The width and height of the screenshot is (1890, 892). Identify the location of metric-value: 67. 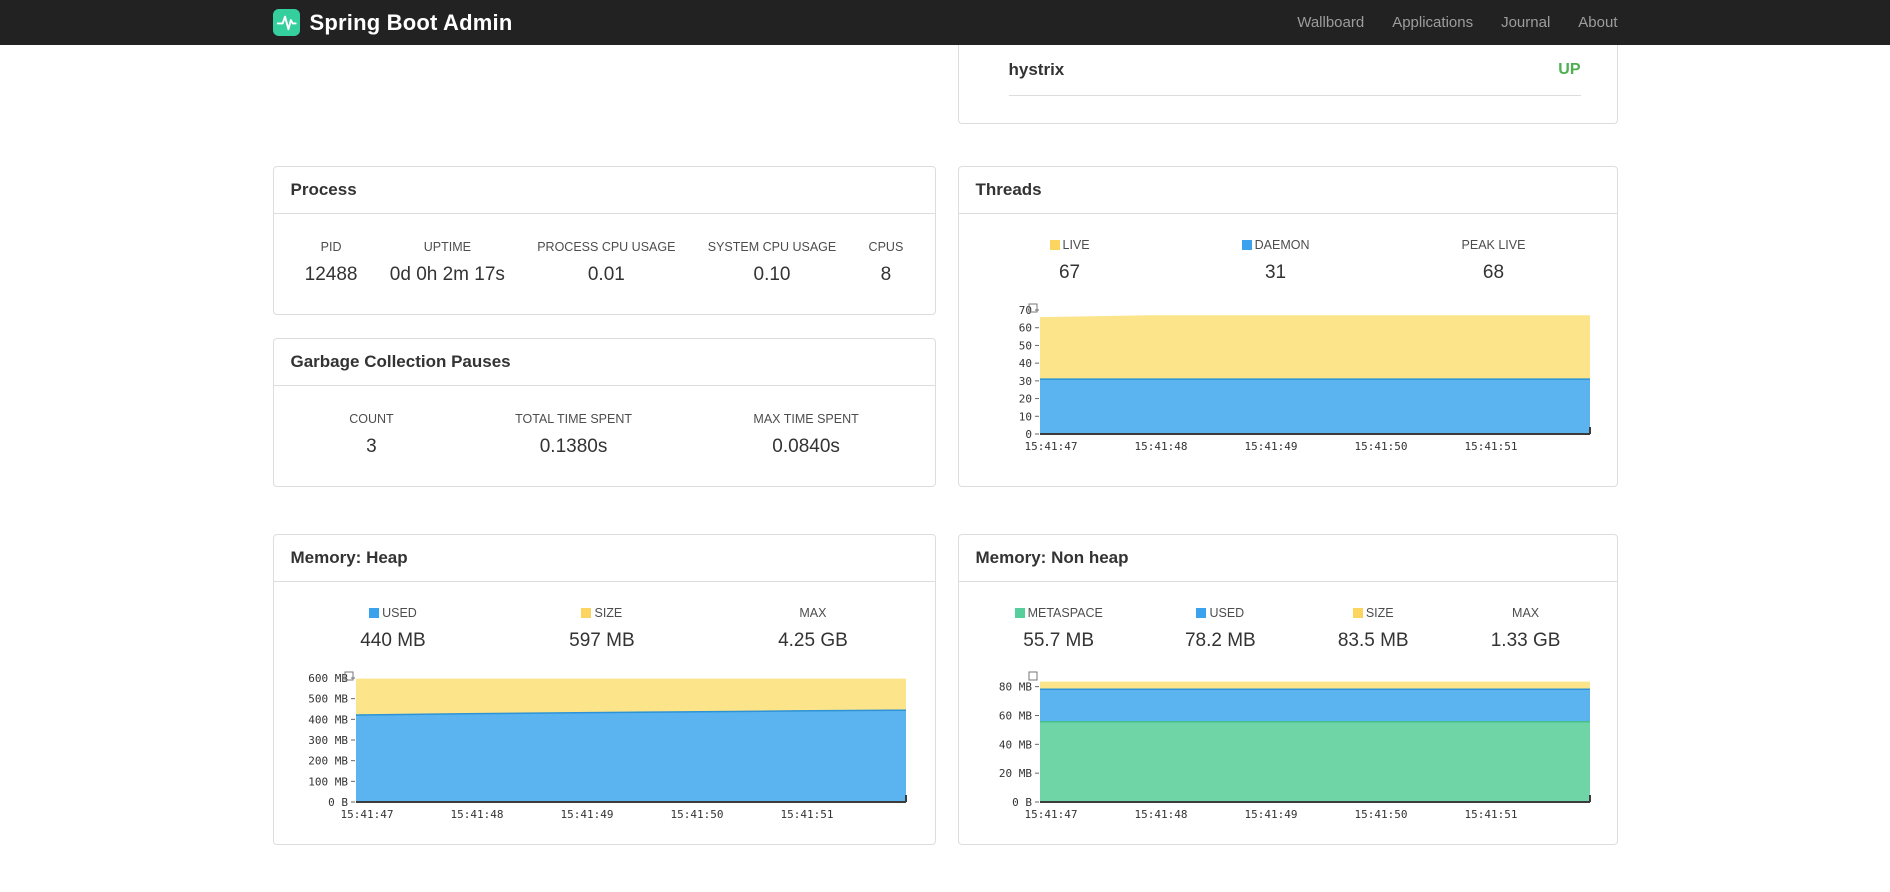
(1069, 272).